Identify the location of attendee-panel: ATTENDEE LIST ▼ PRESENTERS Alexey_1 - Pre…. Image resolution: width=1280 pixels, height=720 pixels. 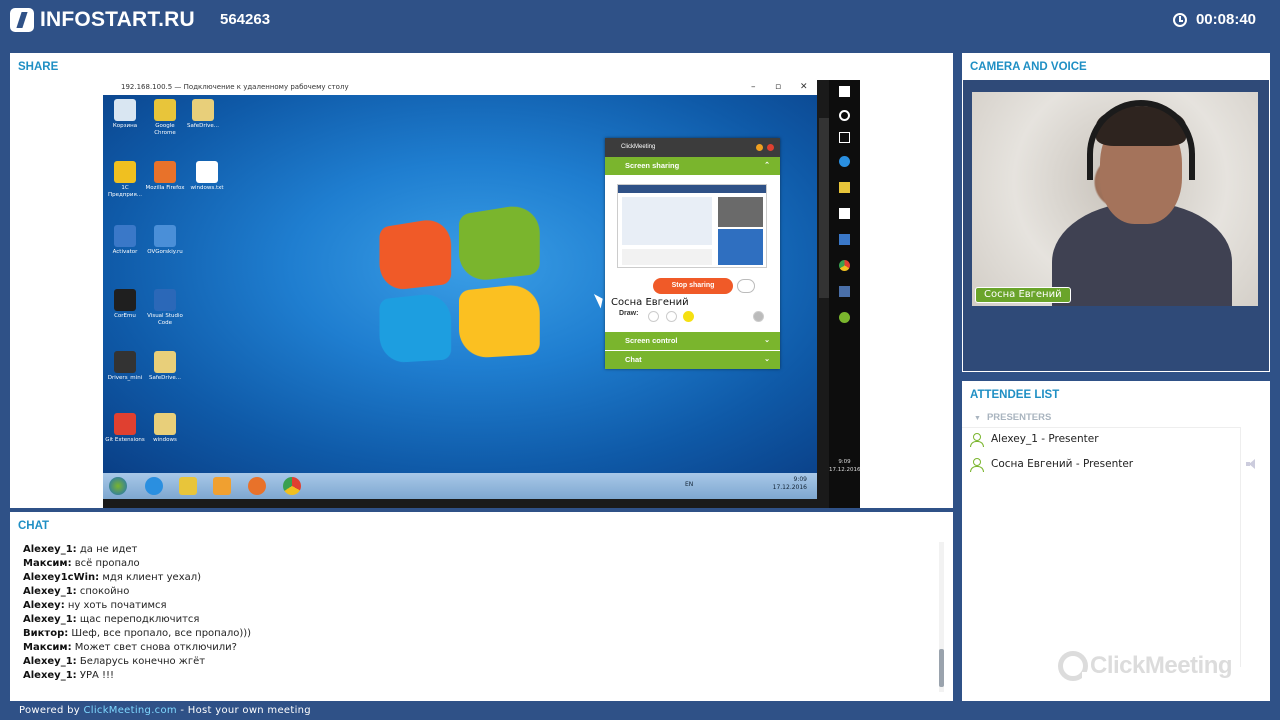
(1116, 541).